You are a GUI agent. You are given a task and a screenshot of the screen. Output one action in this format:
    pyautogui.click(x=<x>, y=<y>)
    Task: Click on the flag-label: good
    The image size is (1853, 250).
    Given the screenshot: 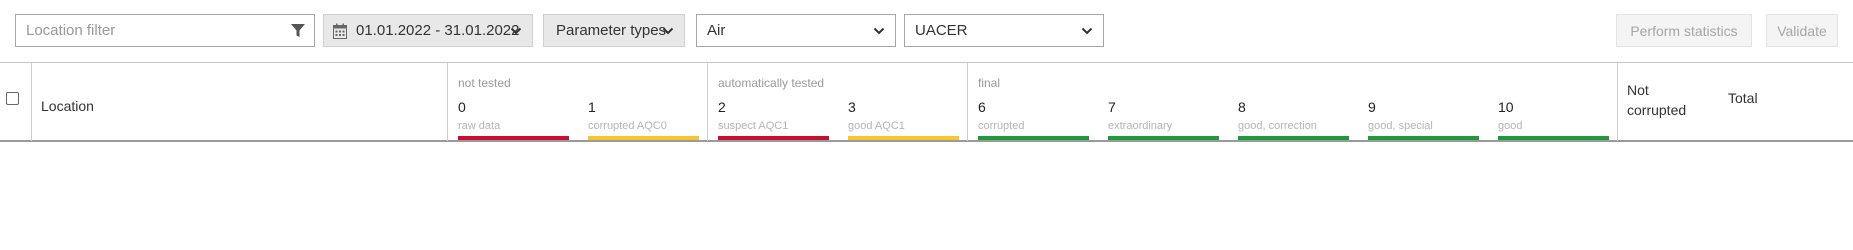 What is the action you would take?
    pyautogui.click(x=1510, y=126)
    